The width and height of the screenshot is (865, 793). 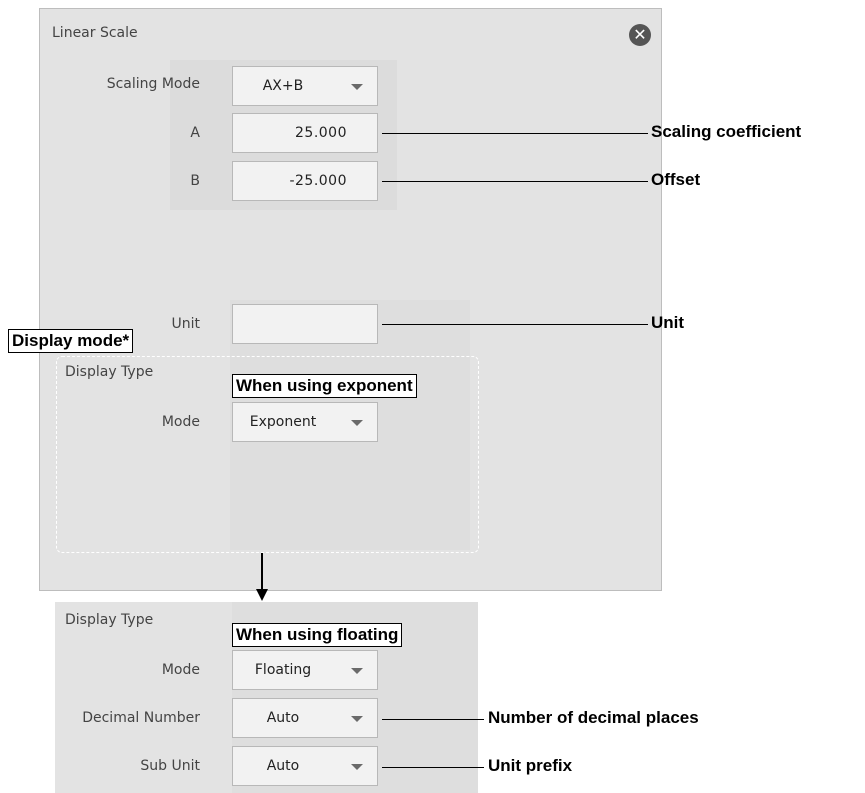 What do you see at coordinates (109, 372) in the screenshot?
I see `display-type-label: Display Type` at bounding box center [109, 372].